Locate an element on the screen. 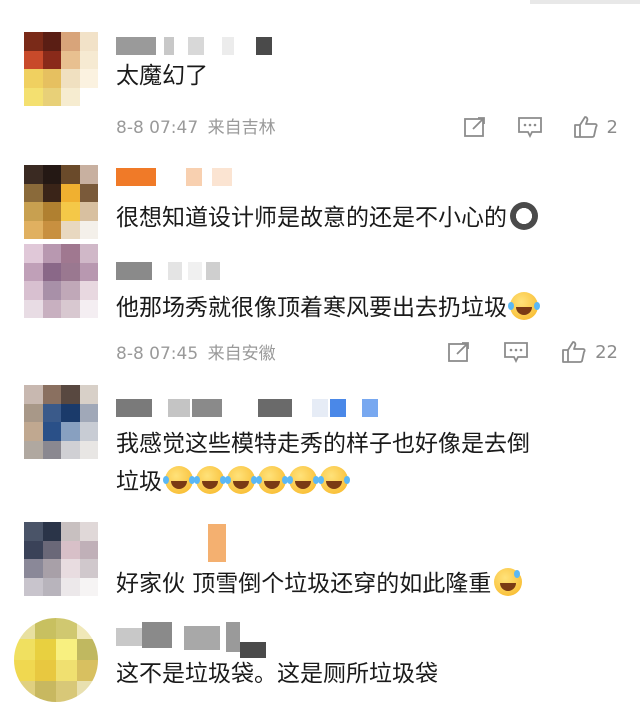 Image resolution: width=640 pixels, height=702 pixels. comment-text: 很想知道设计师是故意的还是不小心的 is located at coordinates (366, 218).